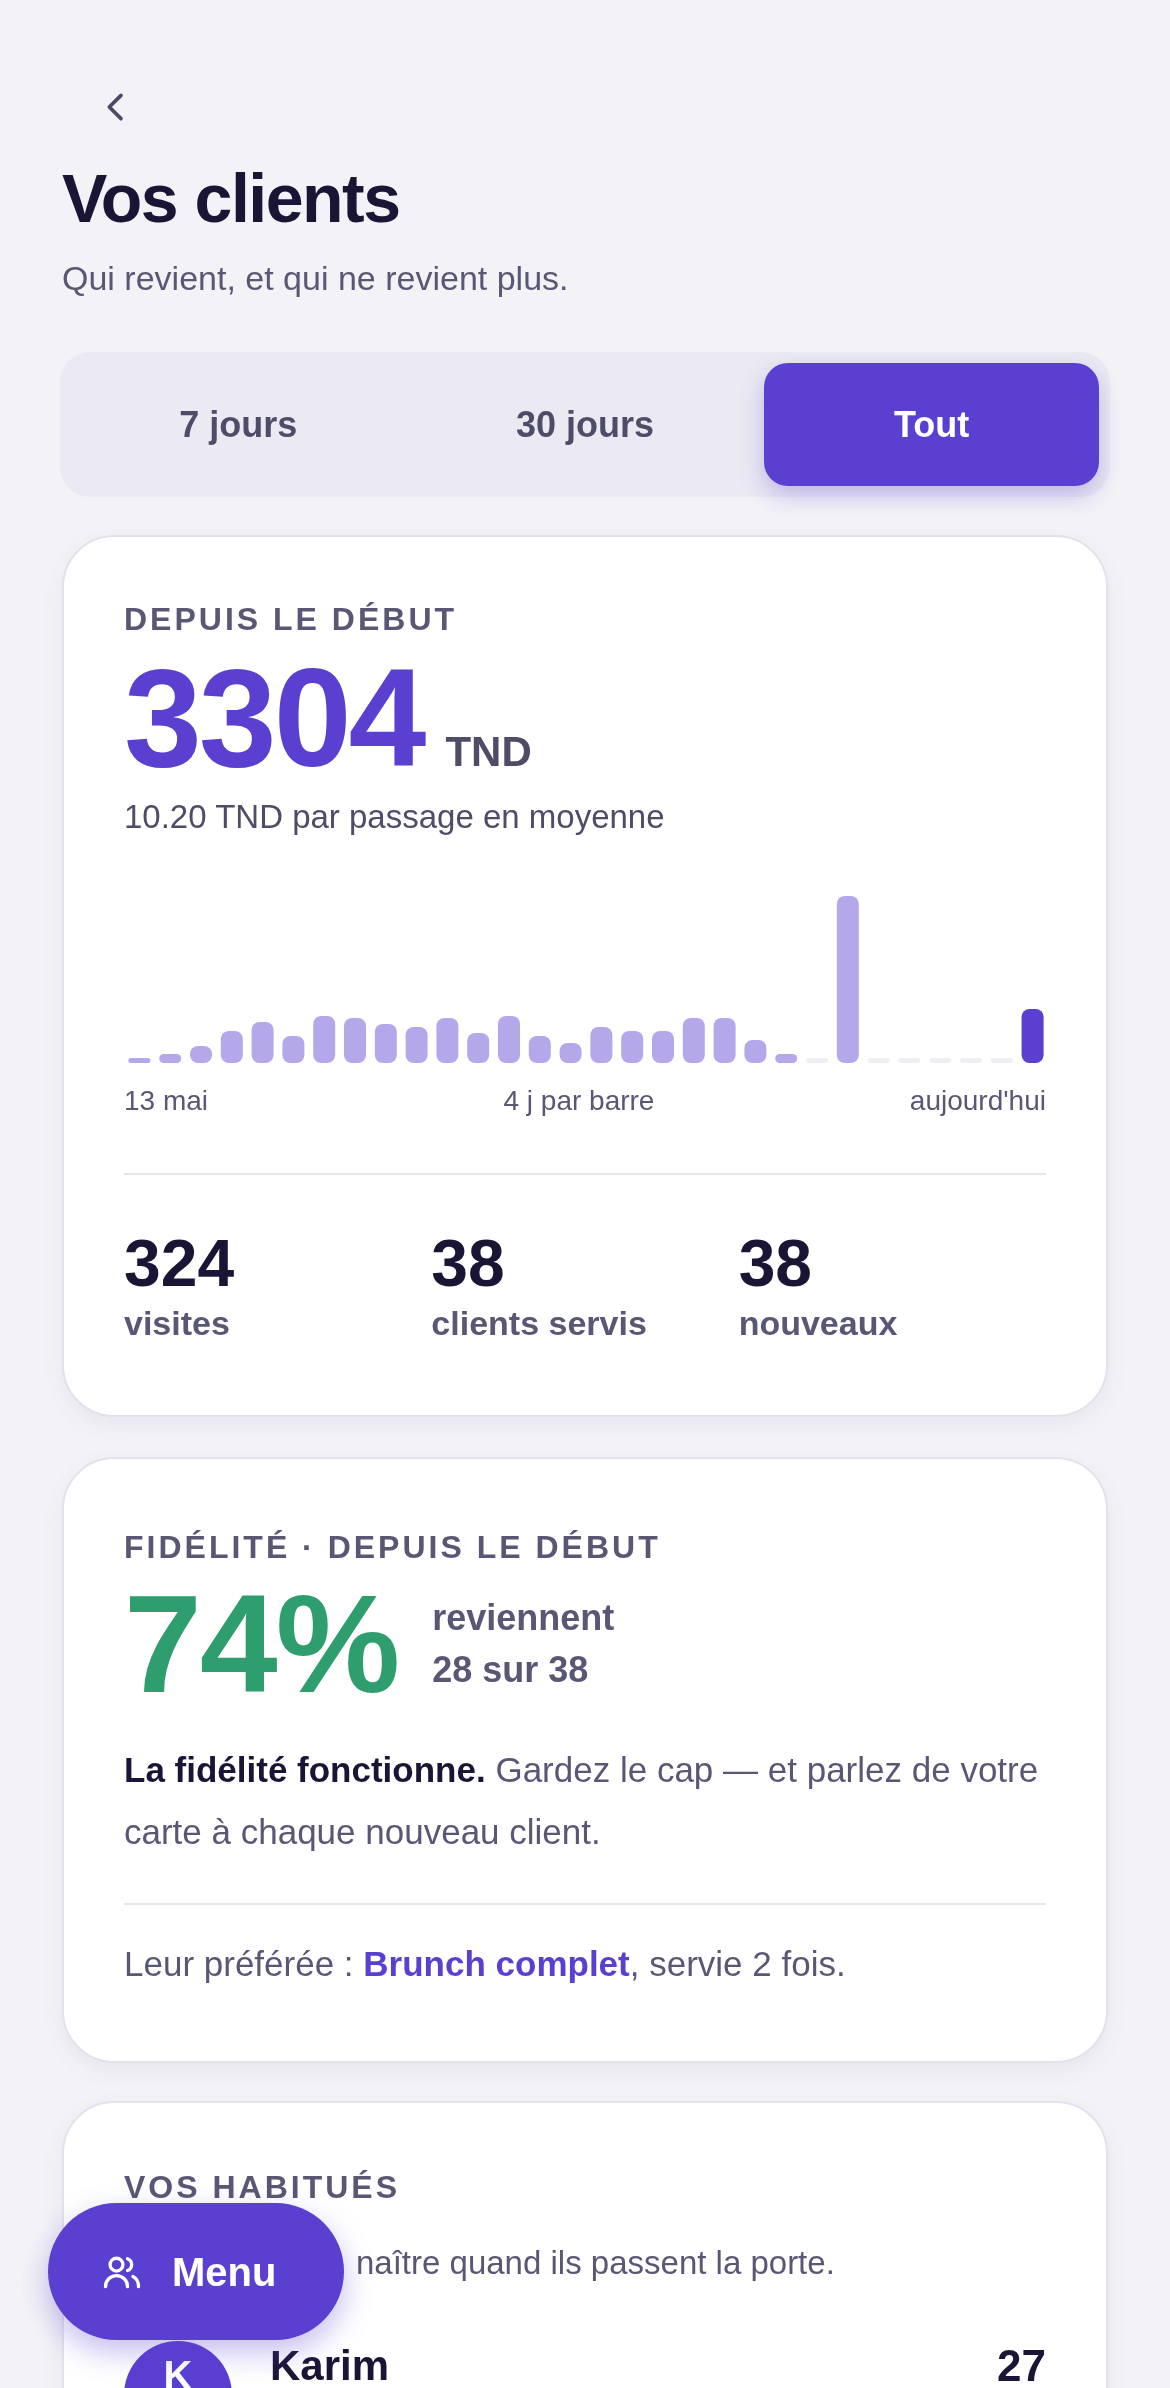  Describe the element at coordinates (395, 817) in the screenshot. I see `average-text: 10.20 TND par passage en moyenne` at that location.